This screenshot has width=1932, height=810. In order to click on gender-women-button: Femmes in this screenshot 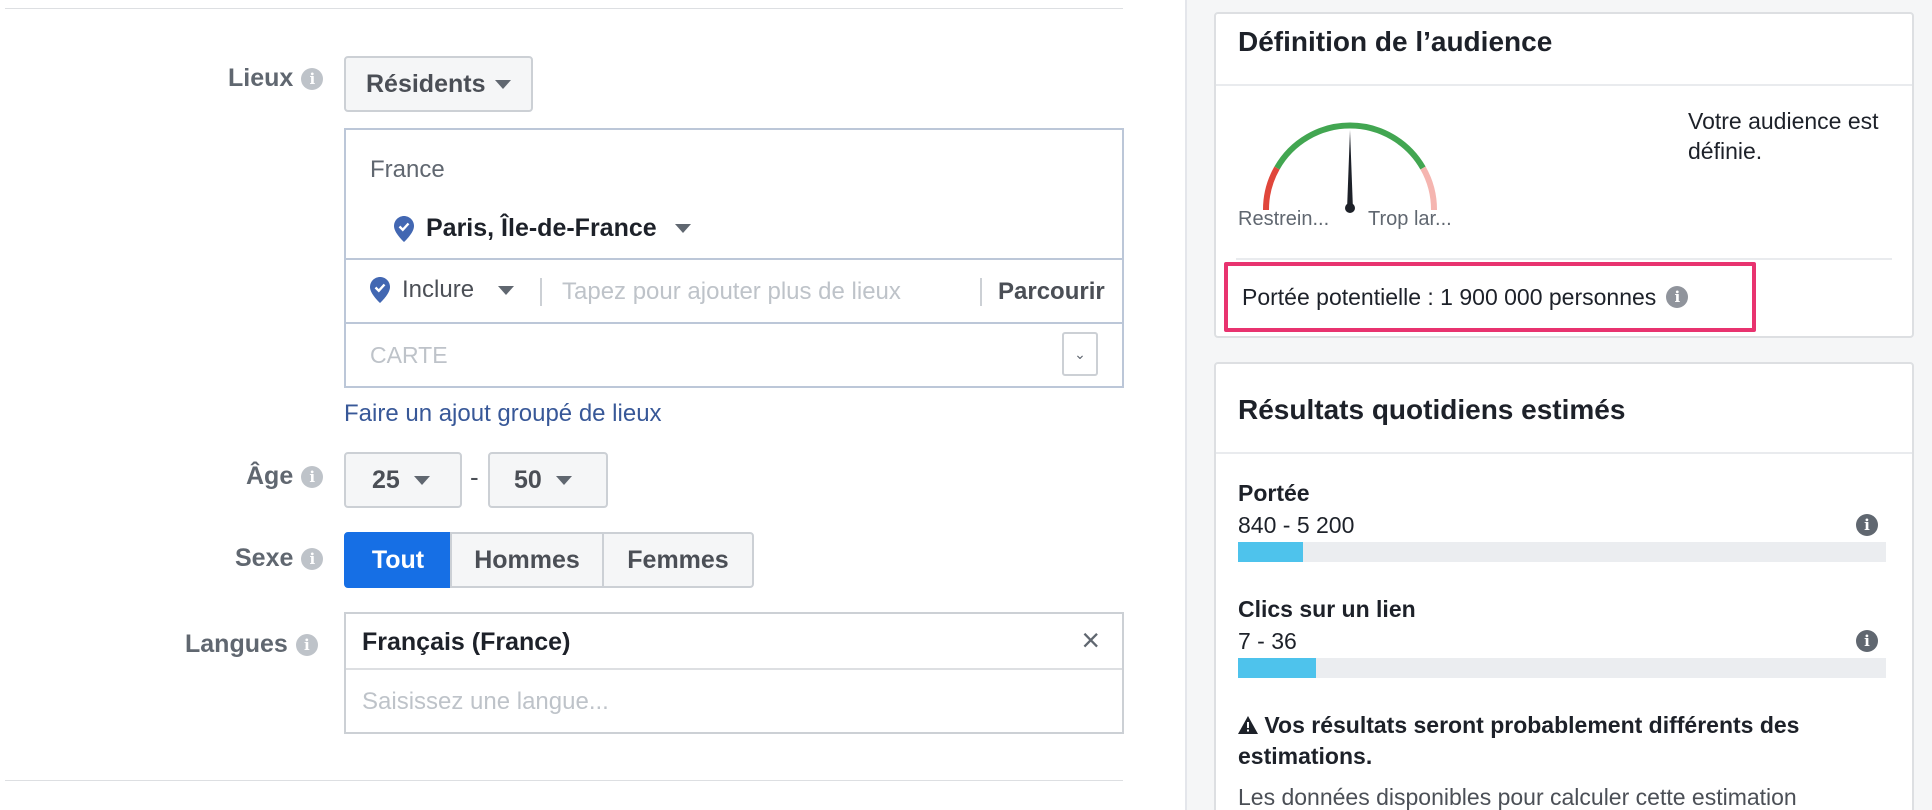, I will do `click(678, 560)`.